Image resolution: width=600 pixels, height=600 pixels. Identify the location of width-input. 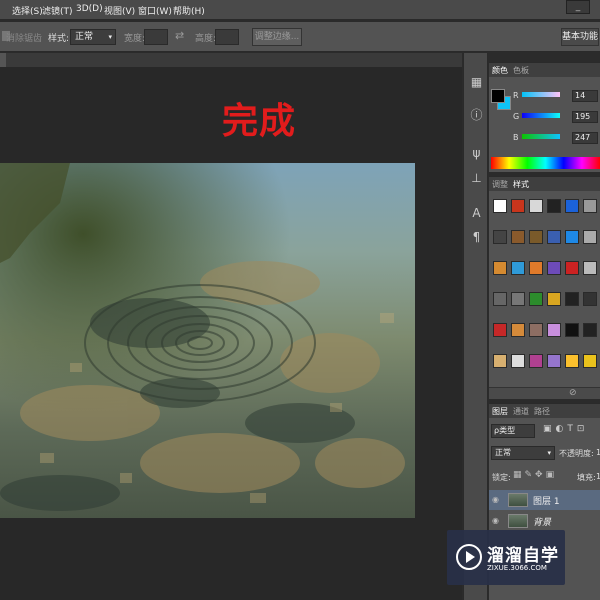
(156, 37).